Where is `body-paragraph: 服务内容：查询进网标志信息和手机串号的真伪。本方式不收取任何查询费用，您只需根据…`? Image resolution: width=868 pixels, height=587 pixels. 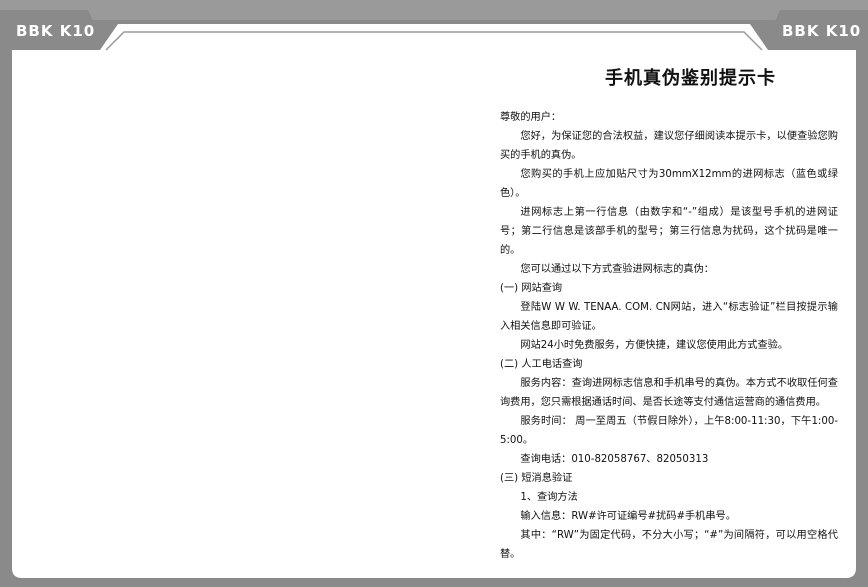 body-paragraph: 服务内容：查询进网标志信息和手机串号的真伪。本方式不收取任何查询费用，您只需根据… is located at coordinates (669, 393).